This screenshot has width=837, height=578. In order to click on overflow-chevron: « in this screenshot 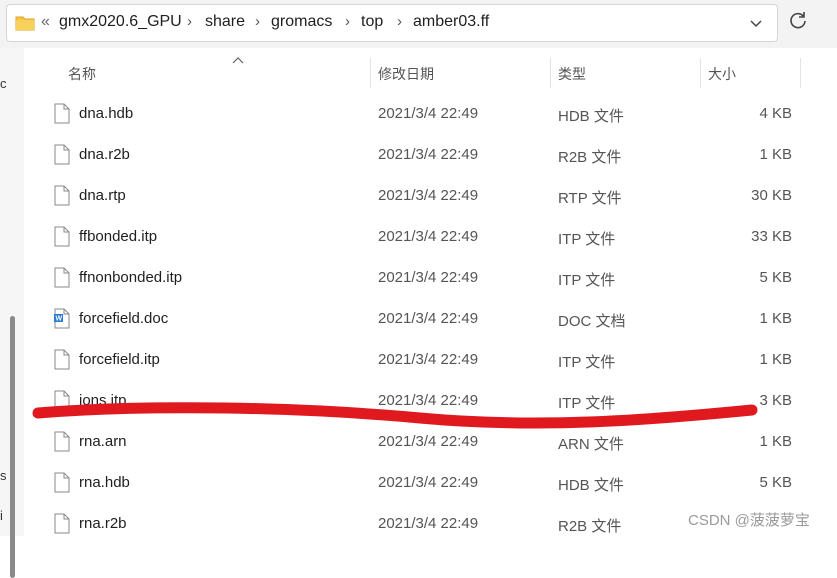, I will do `click(45, 22)`.